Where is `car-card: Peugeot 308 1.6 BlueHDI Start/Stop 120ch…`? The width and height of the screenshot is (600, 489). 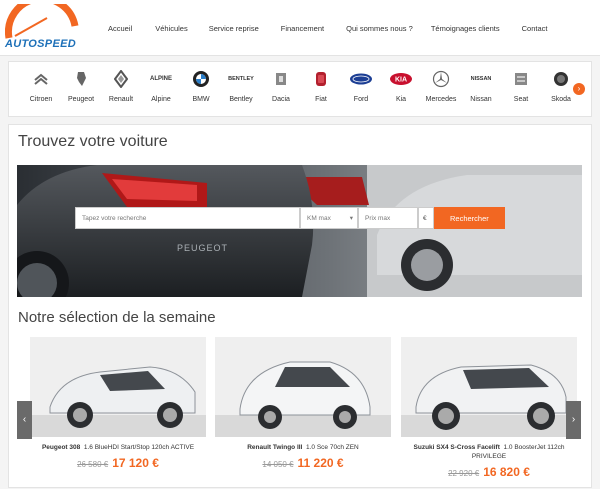
car-card: Peugeot 308 1.6 BlueHDI Start/Stop 120ch… is located at coordinates (118, 413).